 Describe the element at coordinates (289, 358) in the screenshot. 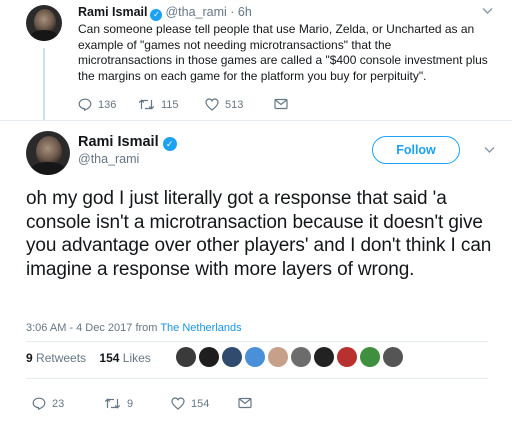

I see `liker-avatars` at that location.